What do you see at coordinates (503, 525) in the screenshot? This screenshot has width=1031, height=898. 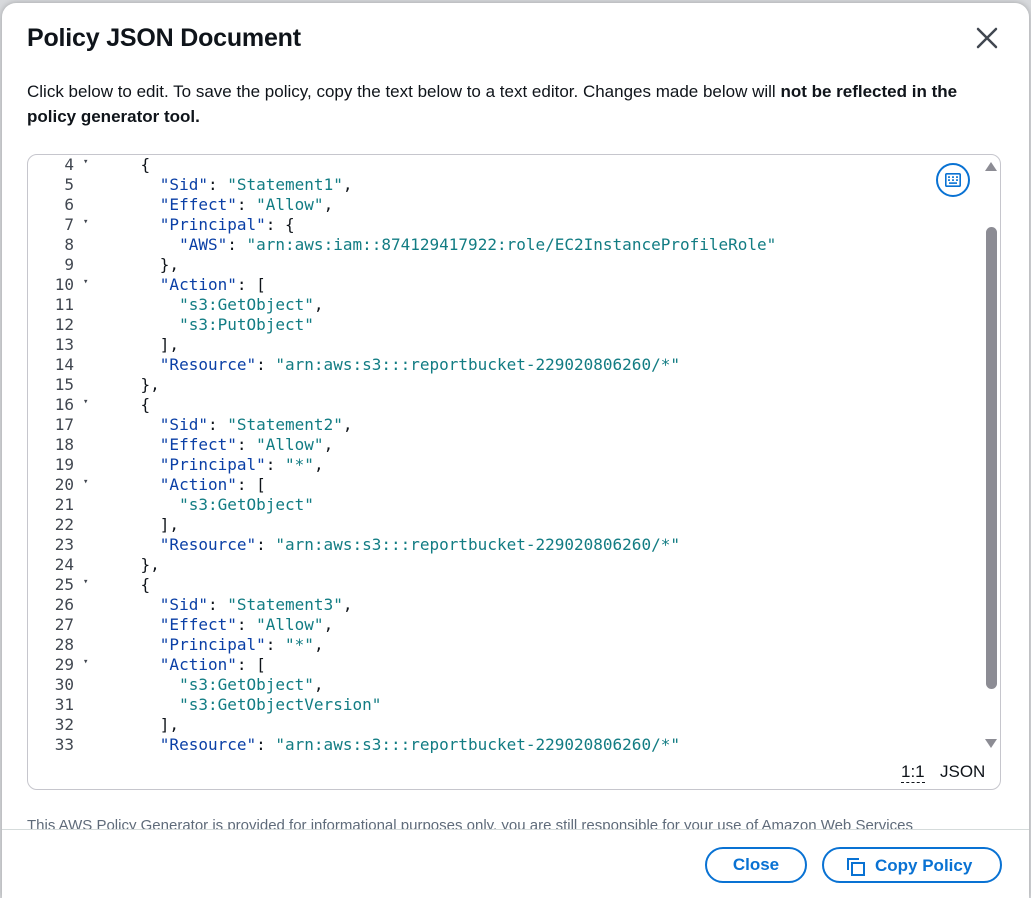 I see `code-line: 22 ],` at bounding box center [503, 525].